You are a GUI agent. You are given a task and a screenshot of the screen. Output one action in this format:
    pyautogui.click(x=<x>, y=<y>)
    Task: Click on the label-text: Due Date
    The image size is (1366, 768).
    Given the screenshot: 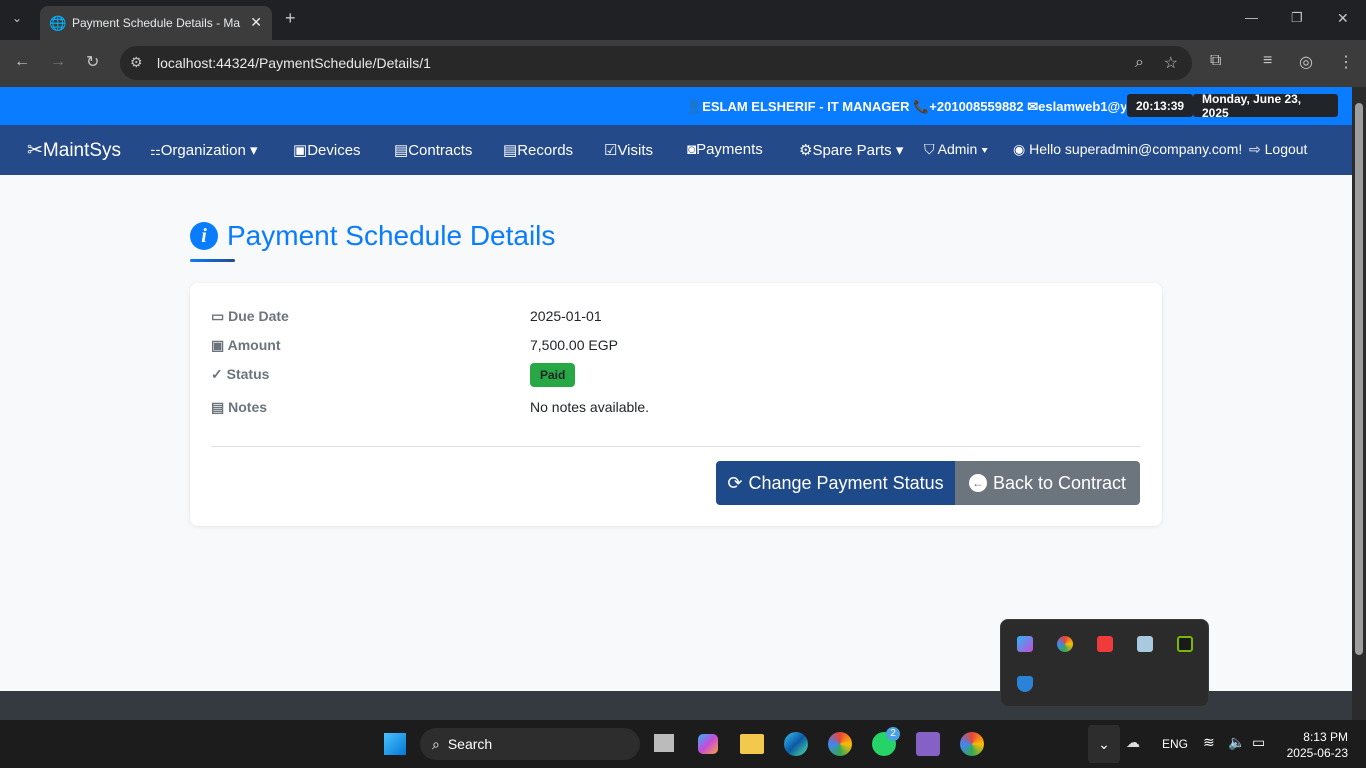 What is the action you would take?
    pyautogui.click(x=258, y=316)
    